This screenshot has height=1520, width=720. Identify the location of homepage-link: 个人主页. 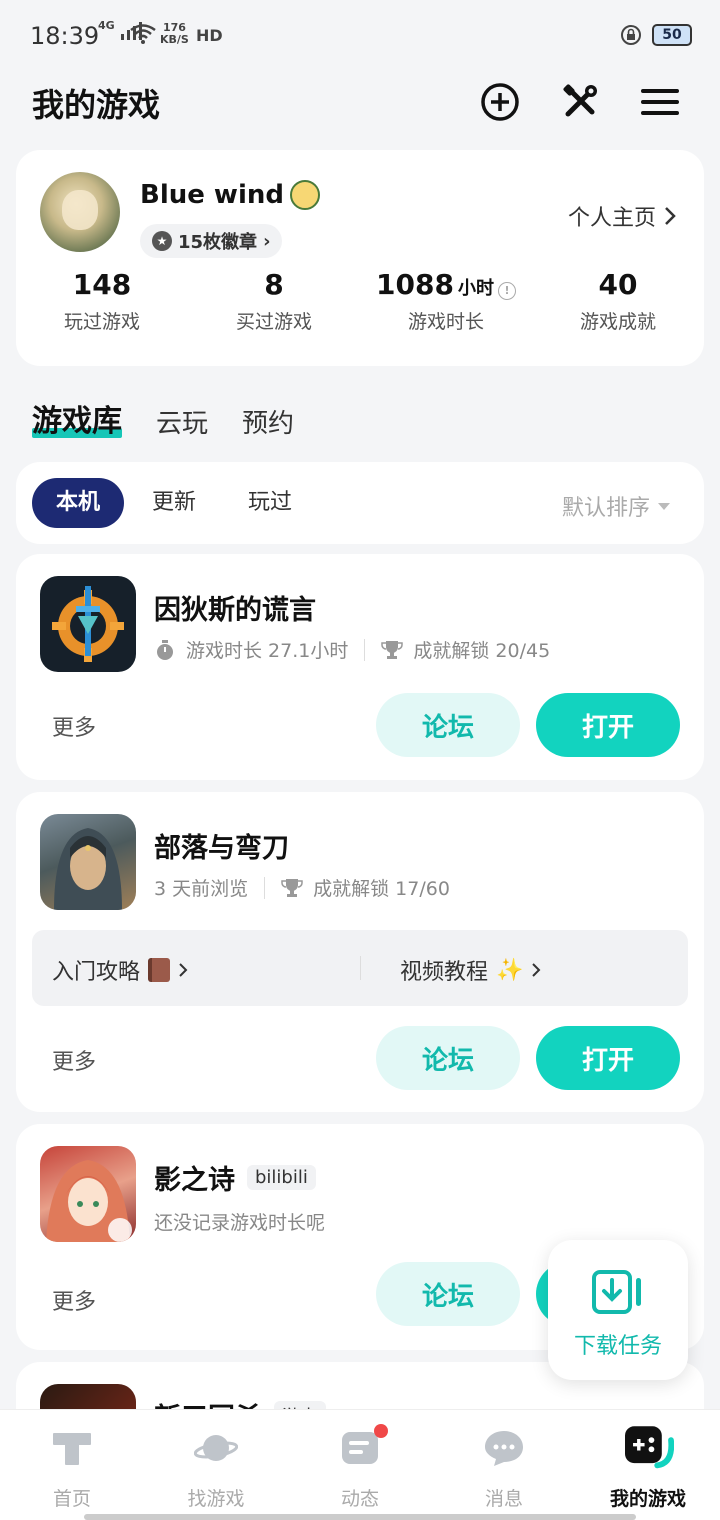
(622, 216).